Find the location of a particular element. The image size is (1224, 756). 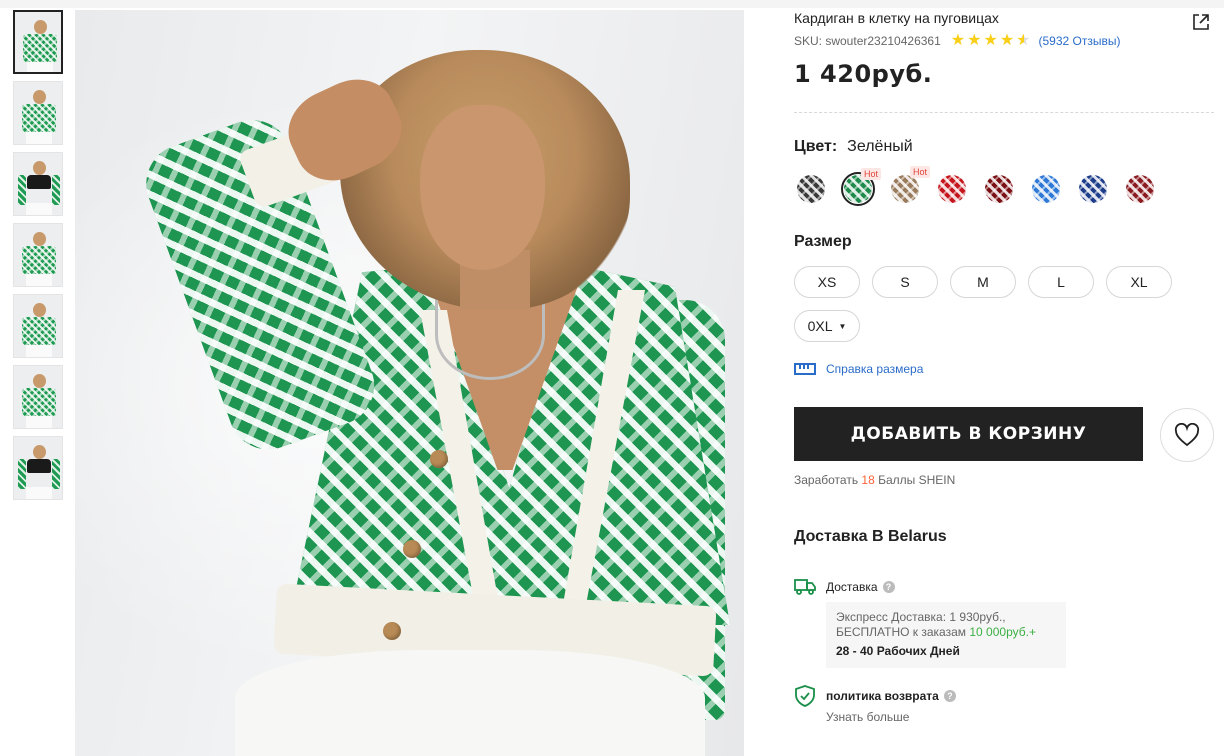

product-price: 1 420руб. is located at coordinates (863, 74).